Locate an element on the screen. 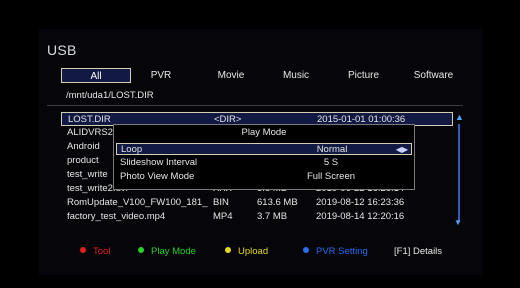 The width and height of the screenshot is (520, 288). category-tabs: All PVR Movie Music Picture Software is located at coordinates (261, 76).